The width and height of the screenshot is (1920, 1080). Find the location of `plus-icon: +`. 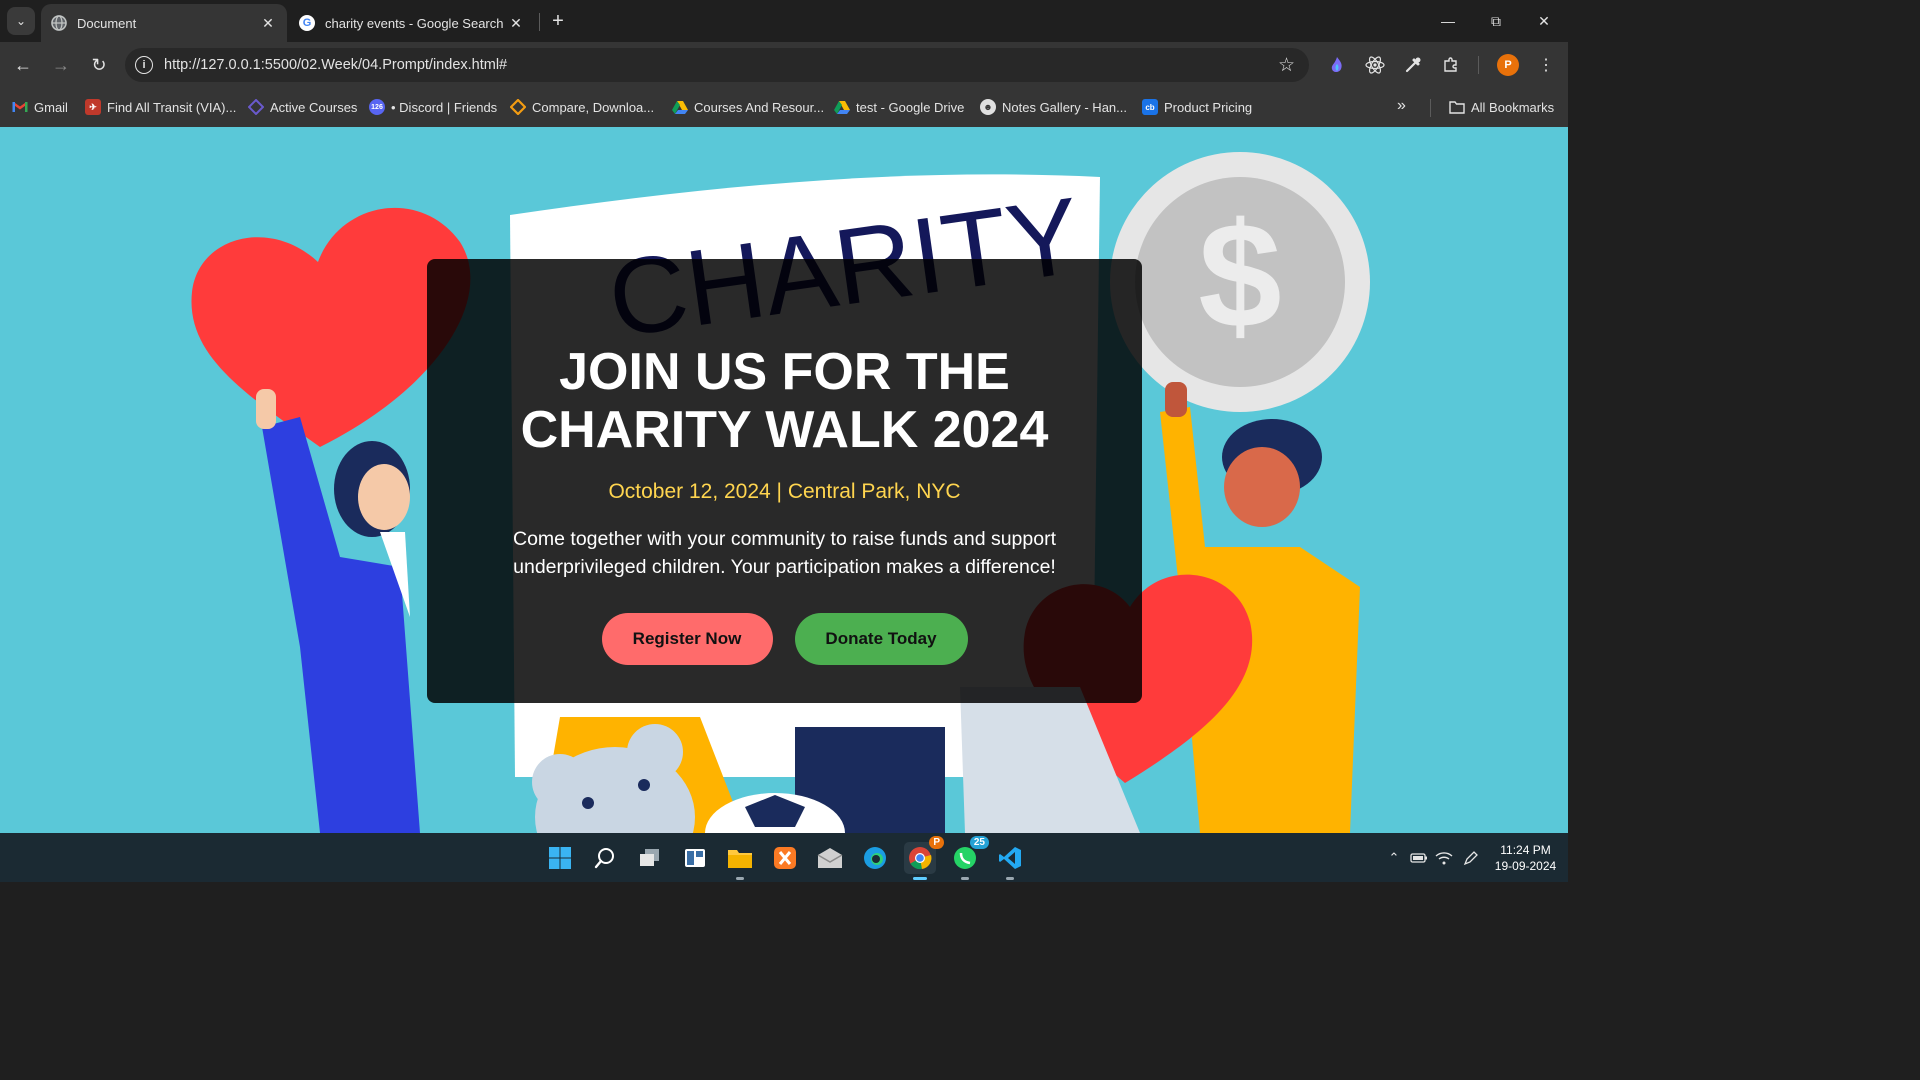

plus-icon: + is located at coordinates (558, 20).